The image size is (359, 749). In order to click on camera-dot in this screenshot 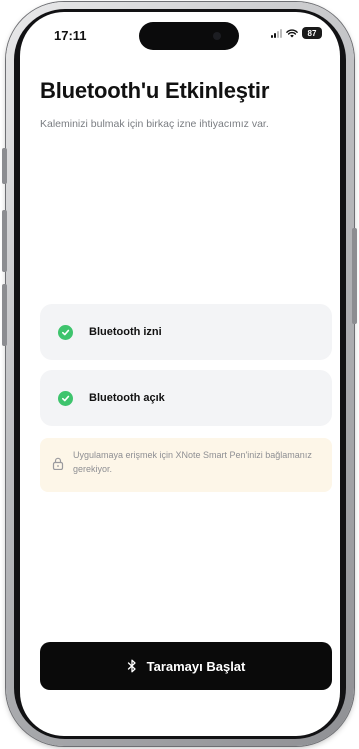, I will do `click(217, 36)`.